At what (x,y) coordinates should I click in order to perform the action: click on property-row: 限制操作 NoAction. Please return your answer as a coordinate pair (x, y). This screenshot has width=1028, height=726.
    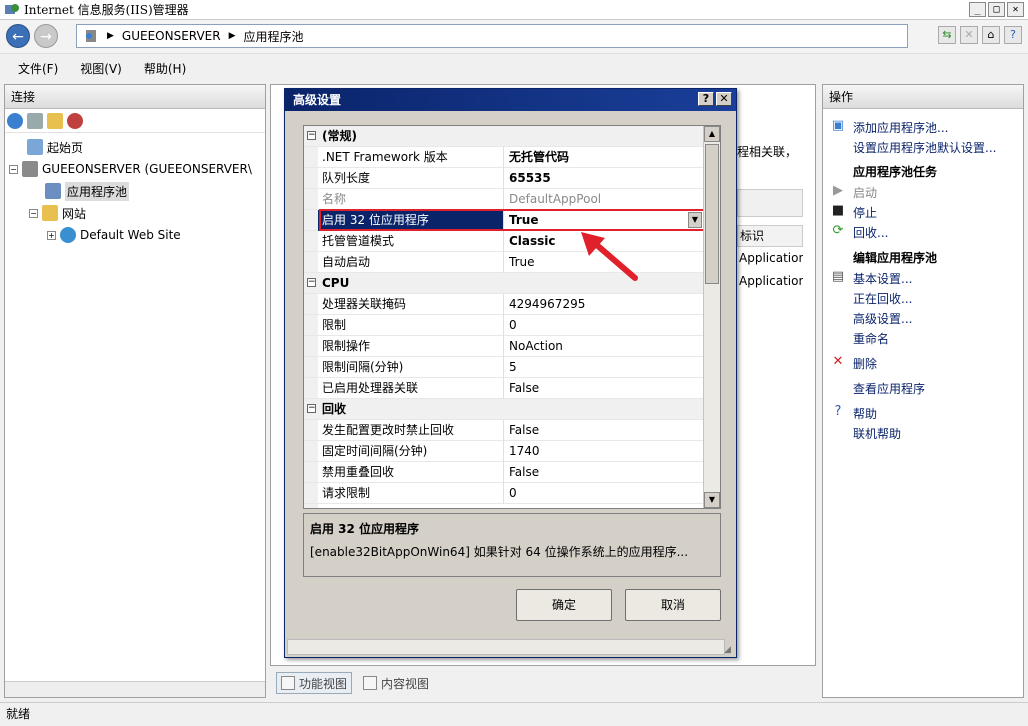
    Looking at the image, I should click on (504, 346).